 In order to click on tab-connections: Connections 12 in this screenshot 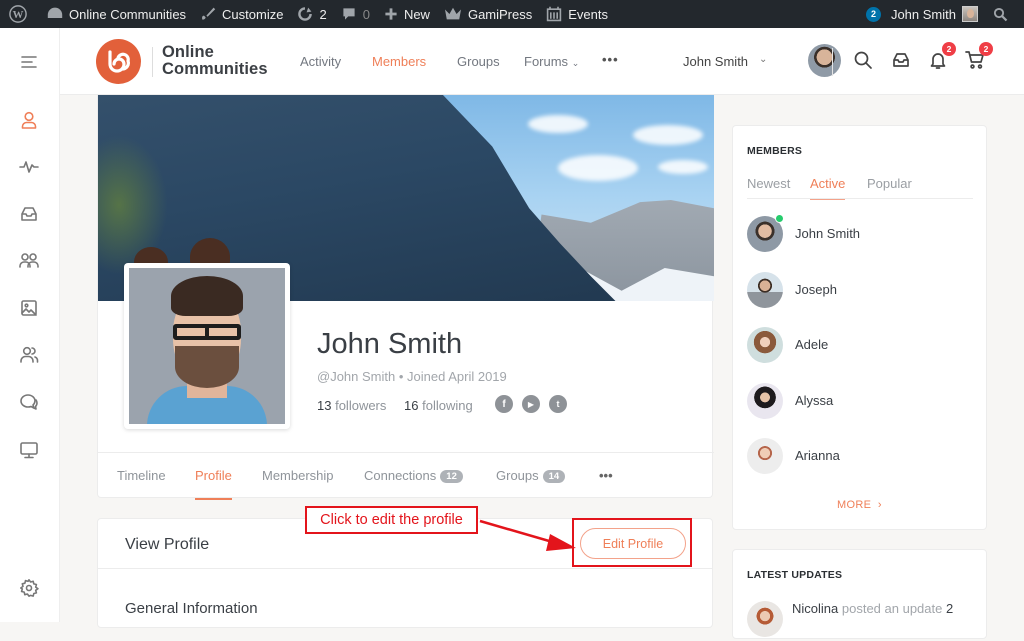, I will do `click(413, 475)`.